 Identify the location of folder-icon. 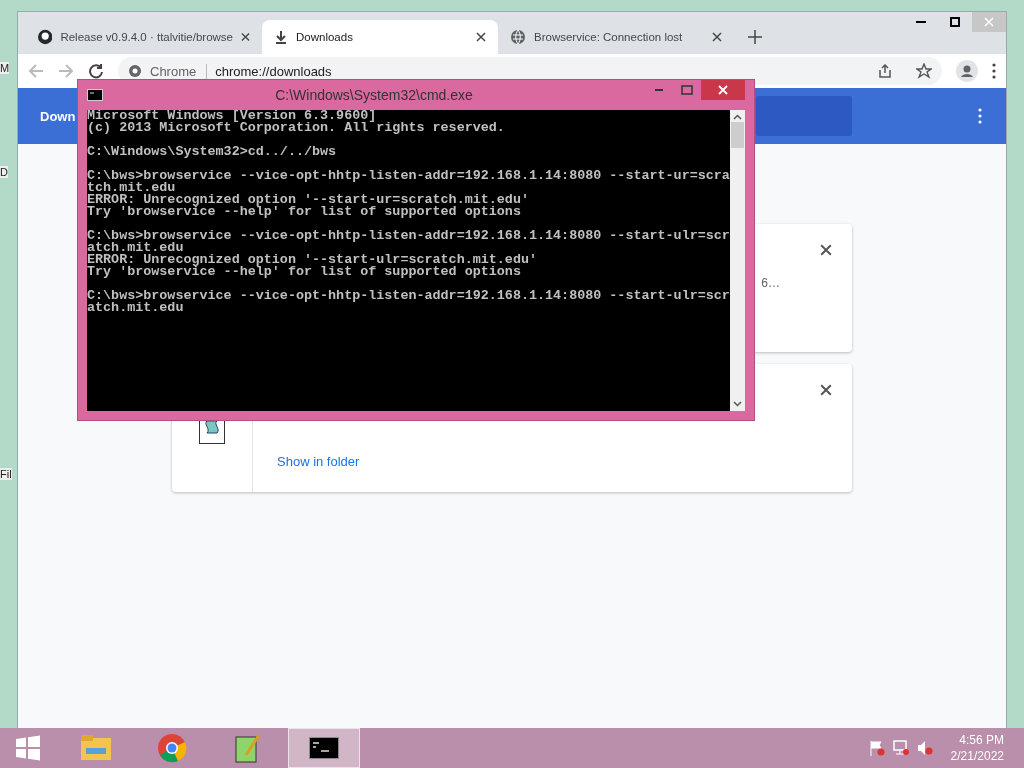
(96, 748).